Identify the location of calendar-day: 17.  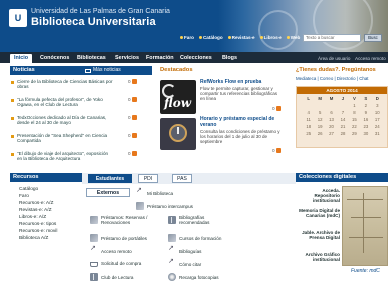
(377, 120).